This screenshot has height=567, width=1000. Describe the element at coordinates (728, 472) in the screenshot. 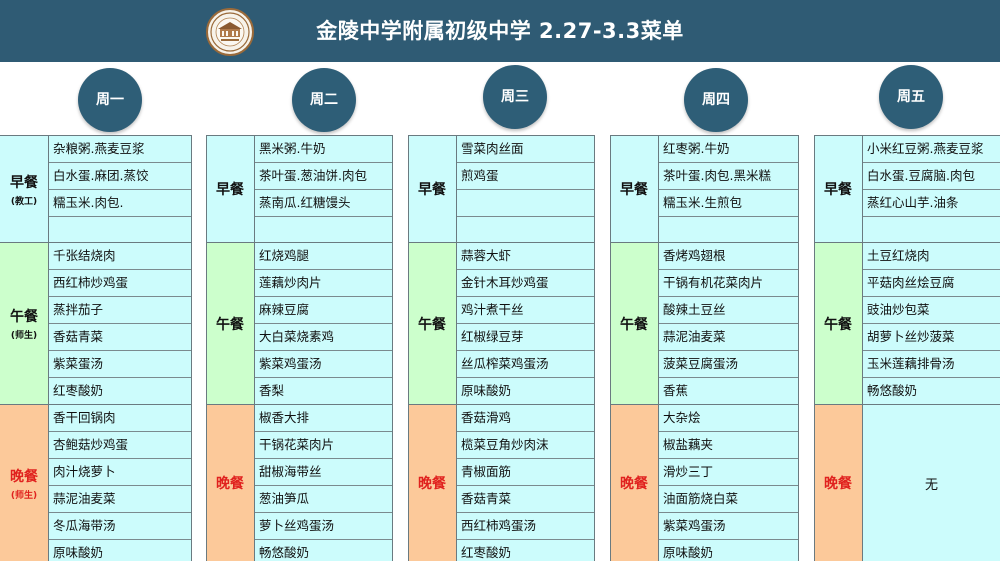

I see `menu-item: 滑炒三丁` at that location.